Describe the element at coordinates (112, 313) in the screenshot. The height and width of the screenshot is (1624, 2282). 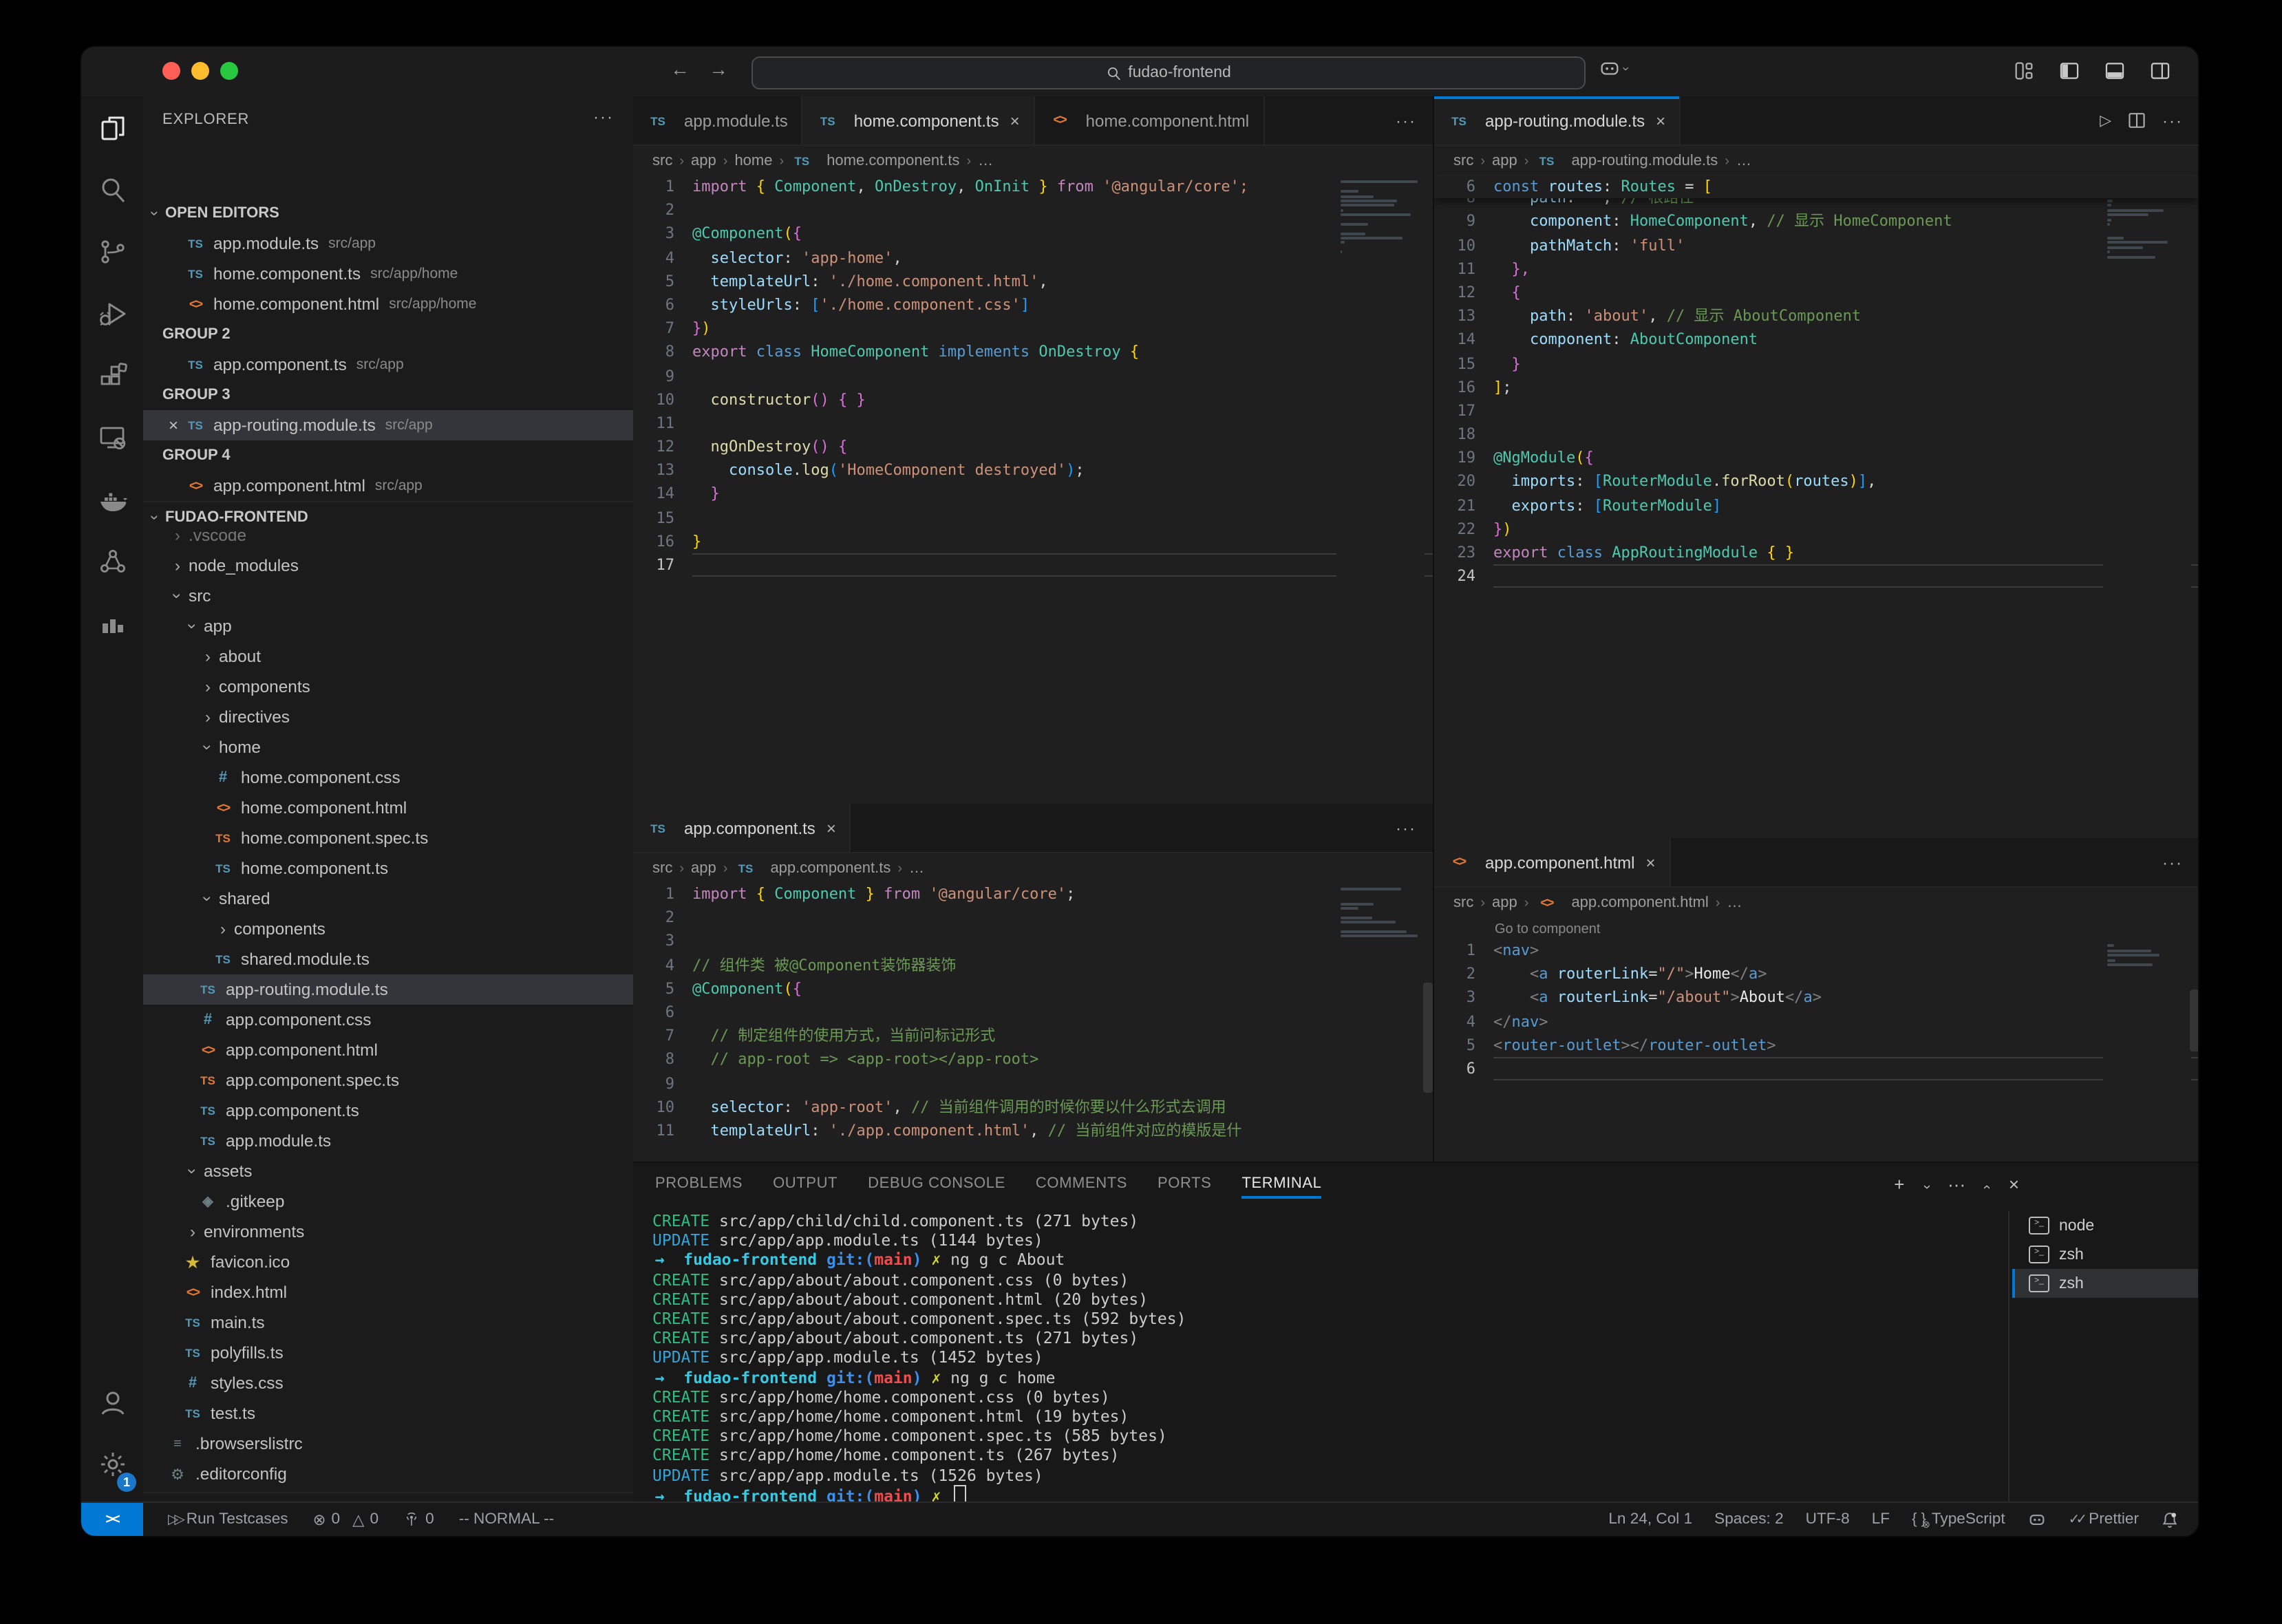
I see `run-debug-icon` at that location.